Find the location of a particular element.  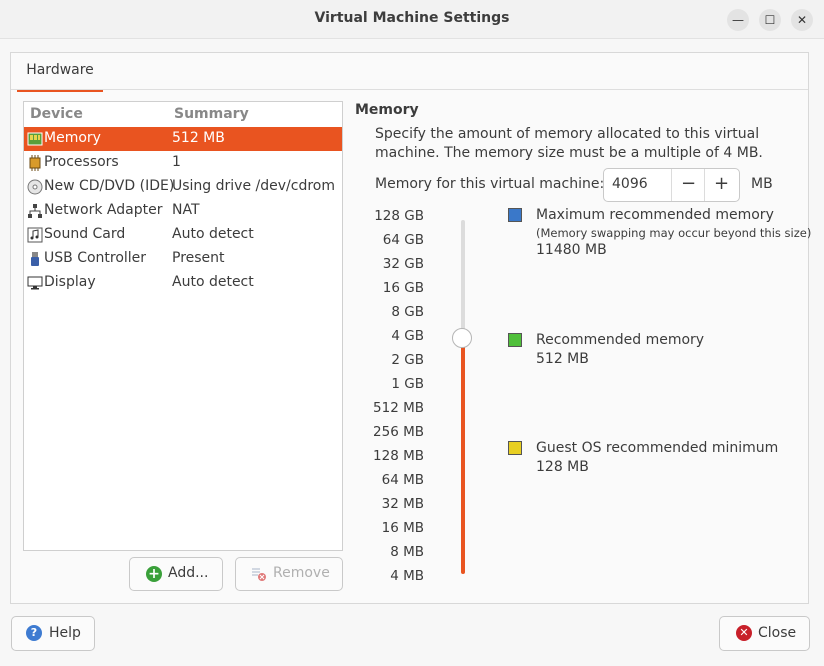

scale-label: 8 MB is located at coordinates (407, 552).